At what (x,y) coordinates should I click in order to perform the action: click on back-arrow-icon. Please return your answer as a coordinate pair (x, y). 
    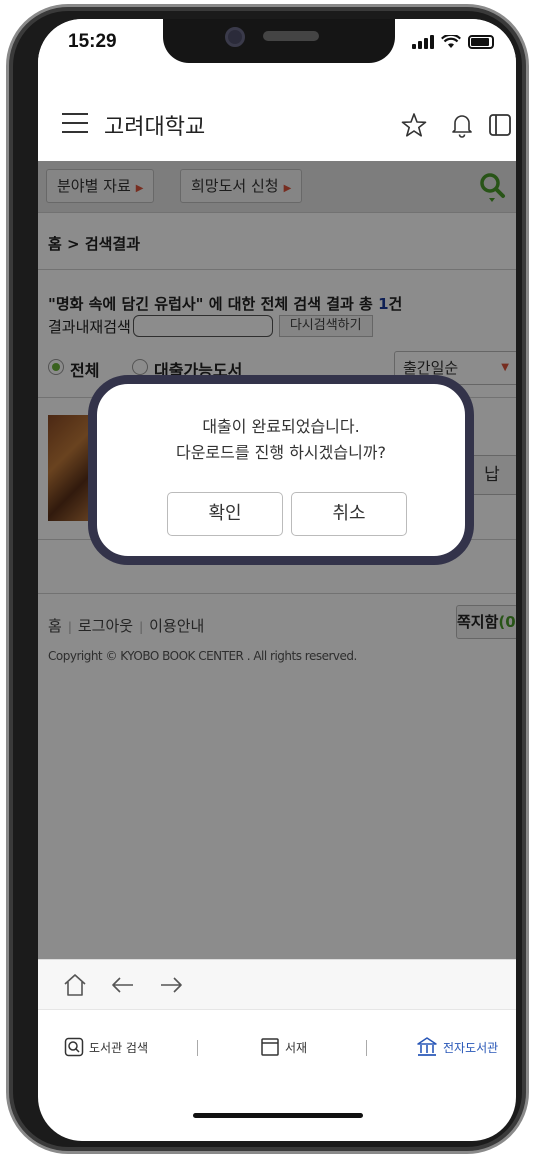
    Looking at the image, I should click on (123, 985).